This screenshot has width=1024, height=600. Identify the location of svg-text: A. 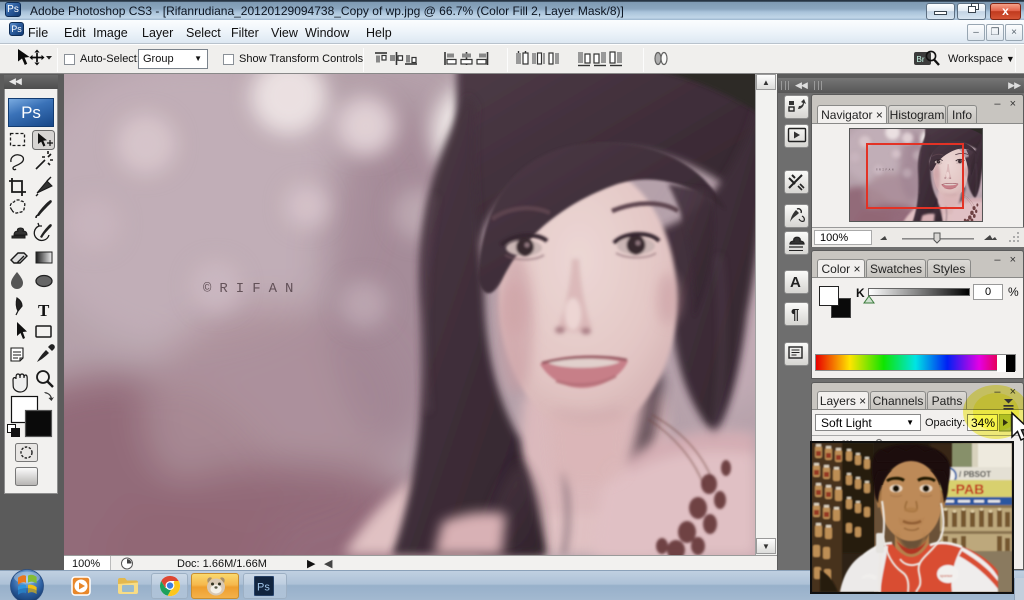
(795, 282).